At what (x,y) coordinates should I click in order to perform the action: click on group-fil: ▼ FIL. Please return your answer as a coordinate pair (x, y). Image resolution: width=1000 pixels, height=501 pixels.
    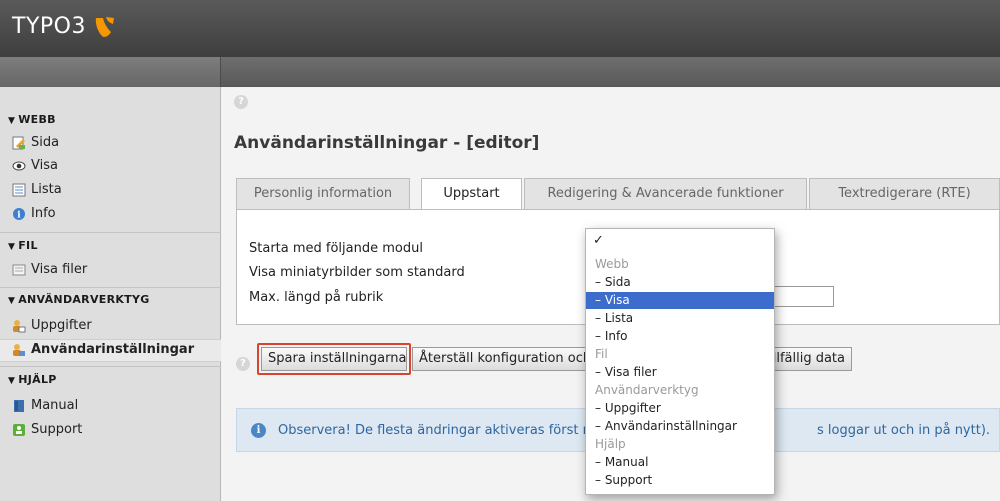
    Looking at the image, I should click on (23, 245).